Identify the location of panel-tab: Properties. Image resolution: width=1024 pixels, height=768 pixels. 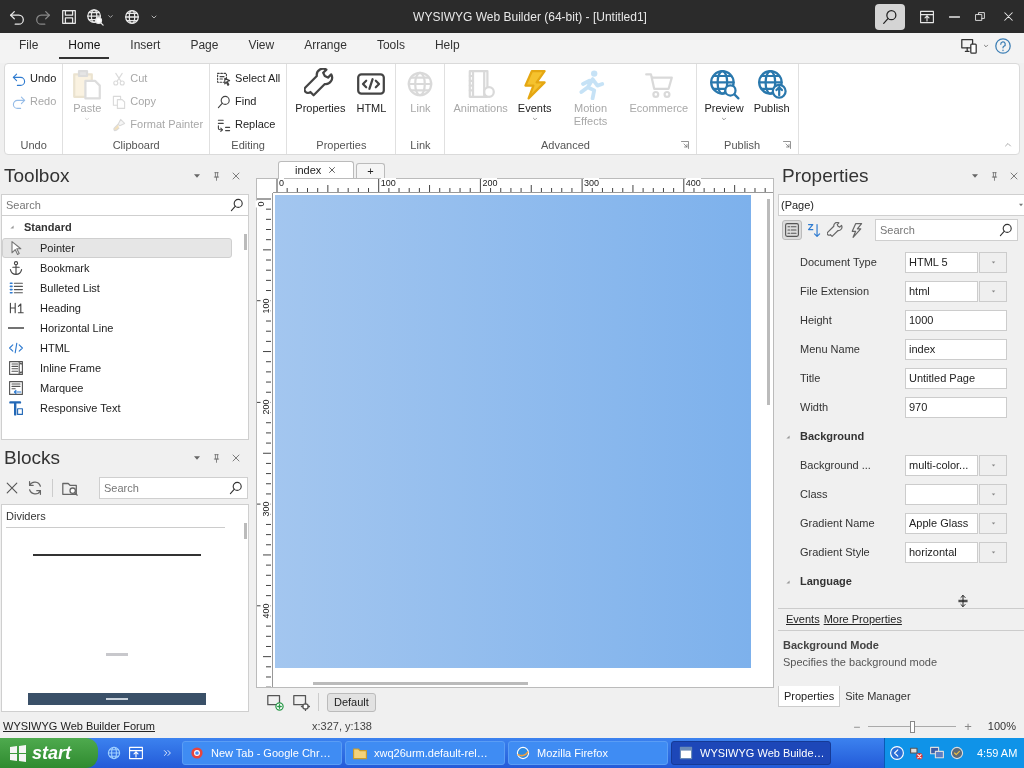
(809, 696).